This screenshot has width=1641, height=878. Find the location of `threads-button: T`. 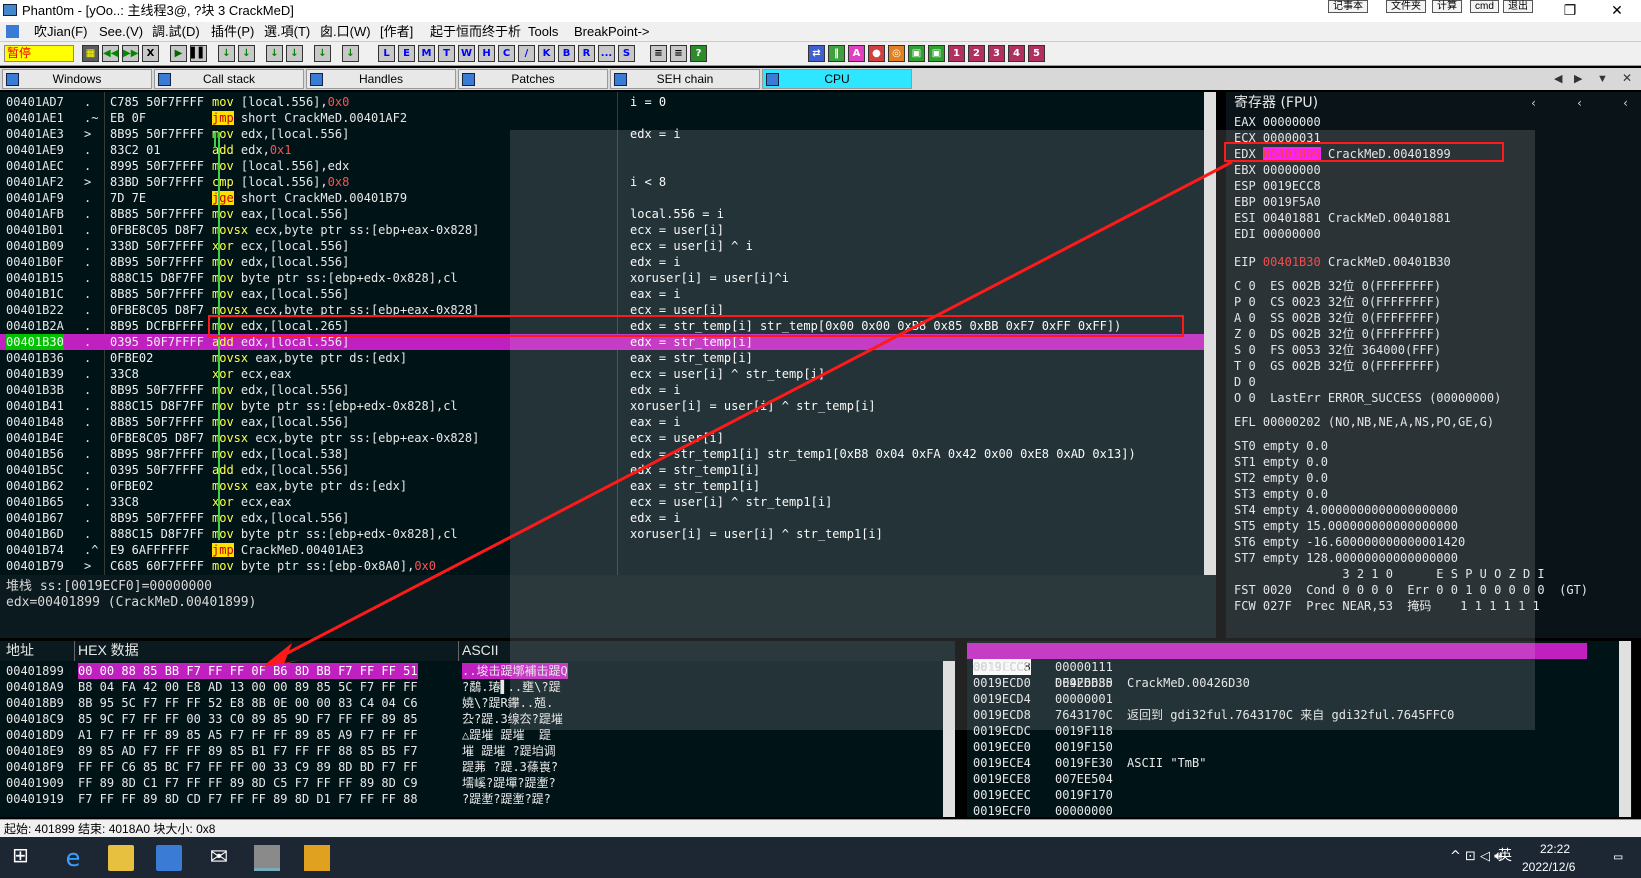

threads-button: T is located at coordinates (446, 53).